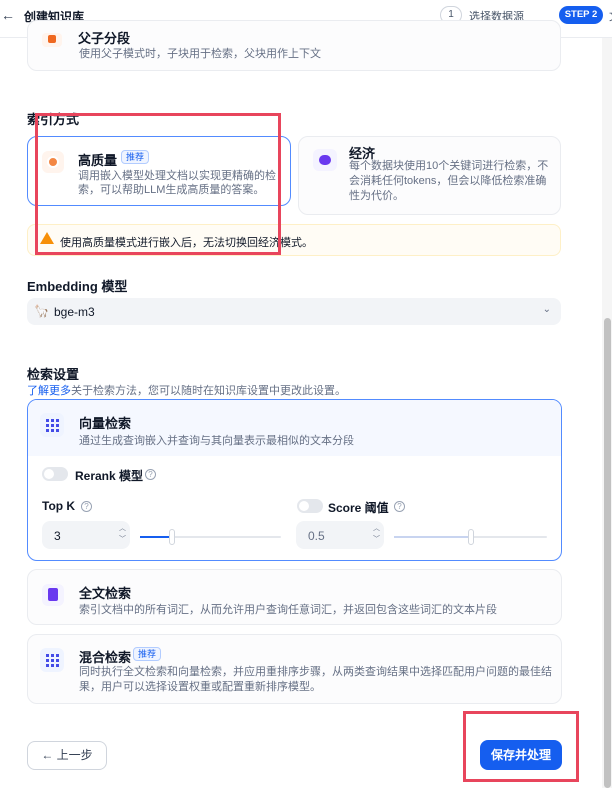  I want to click on retrieval-help-text: 关于检索方法，您可以随时在知识库设置中更改此设置。, so click(208, 391).